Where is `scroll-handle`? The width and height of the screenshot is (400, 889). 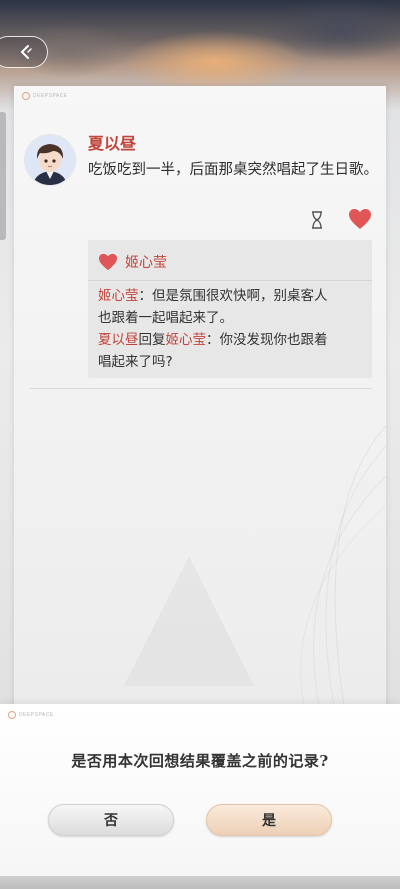 scroll-handle is located at coordinates (3, 176).